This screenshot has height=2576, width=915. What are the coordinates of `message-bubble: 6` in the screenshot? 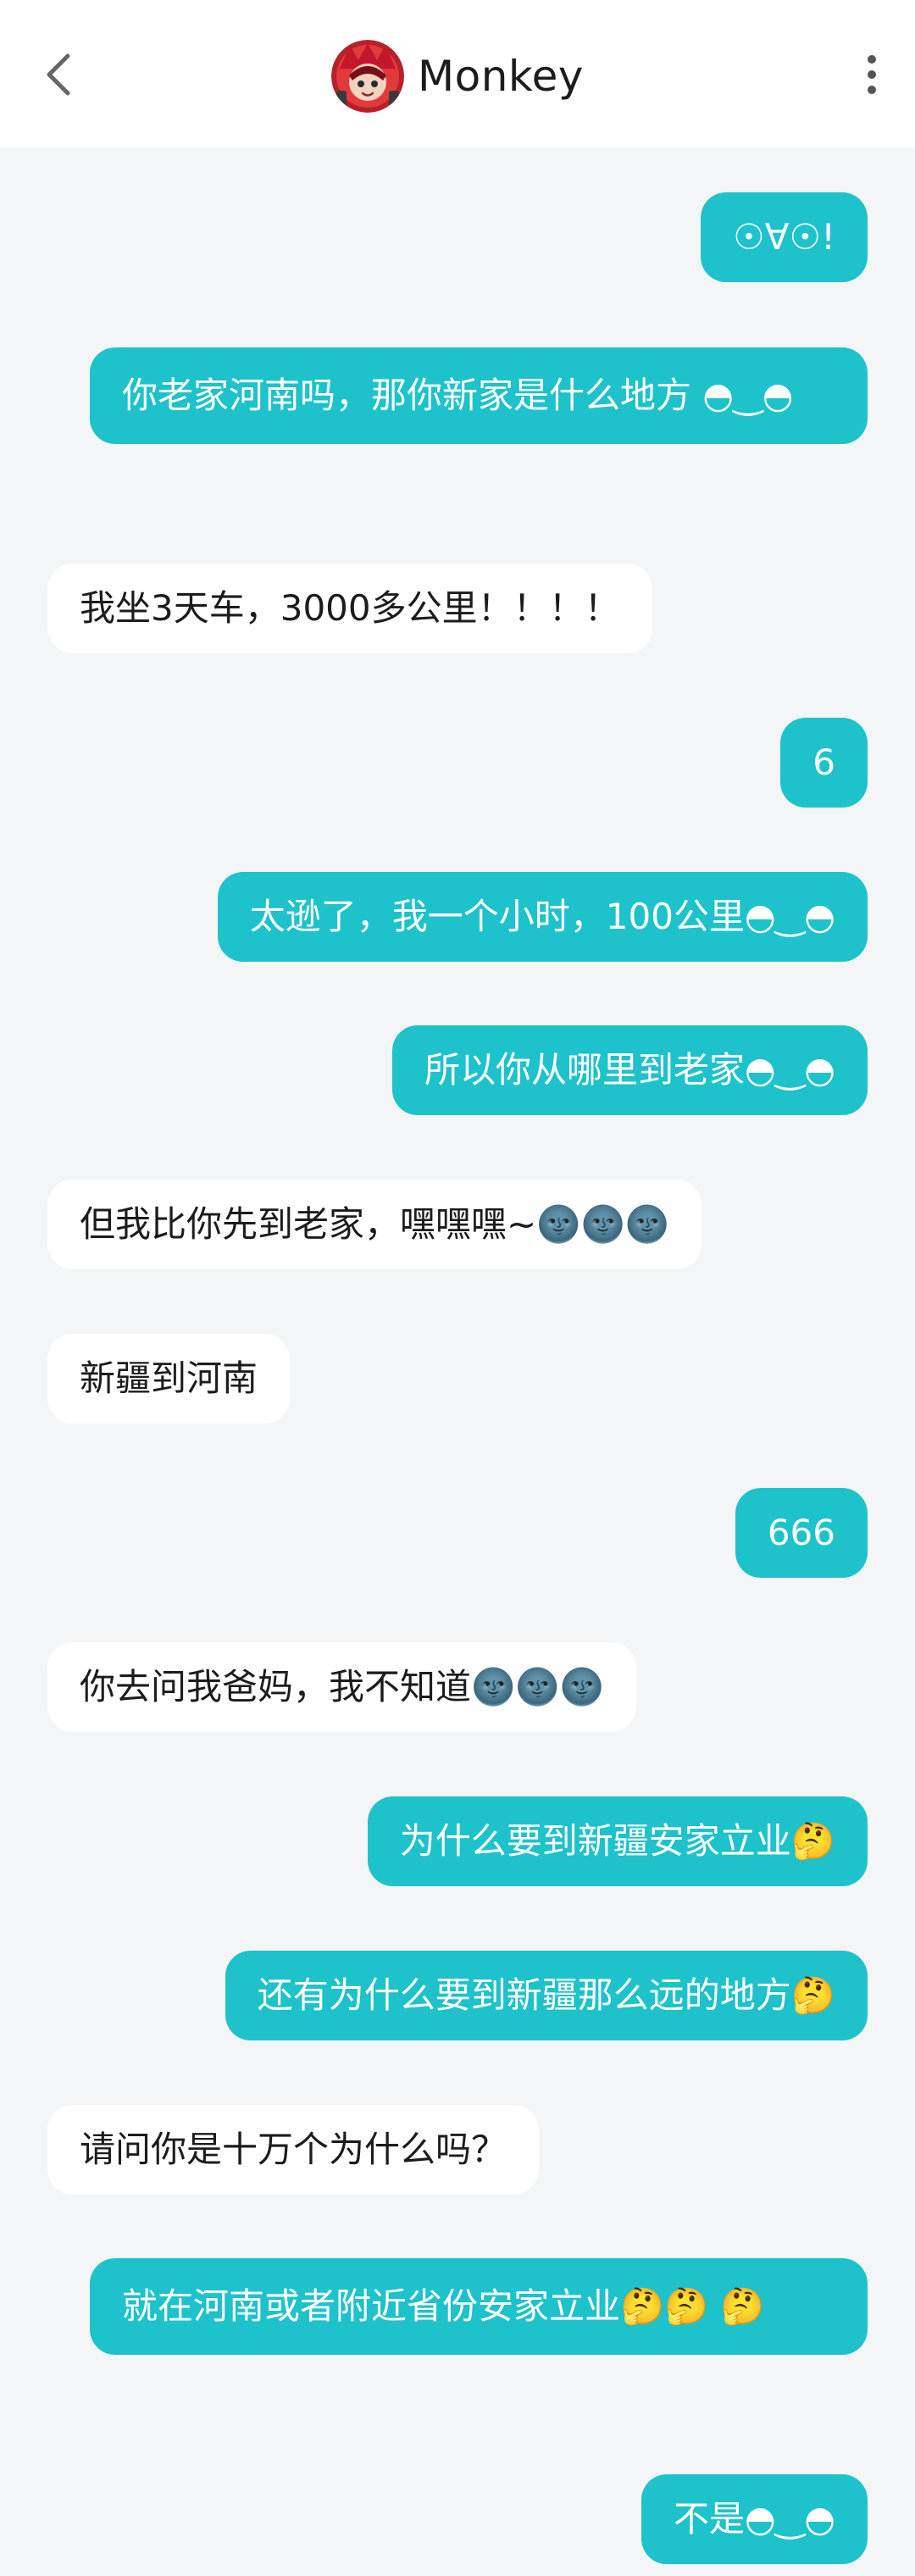 It's located at (824, 763).